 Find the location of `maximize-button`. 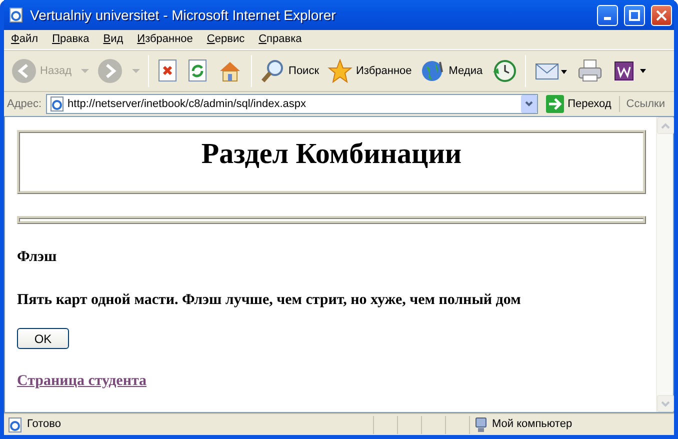

maximize-button is located at coordinates (634, 15).